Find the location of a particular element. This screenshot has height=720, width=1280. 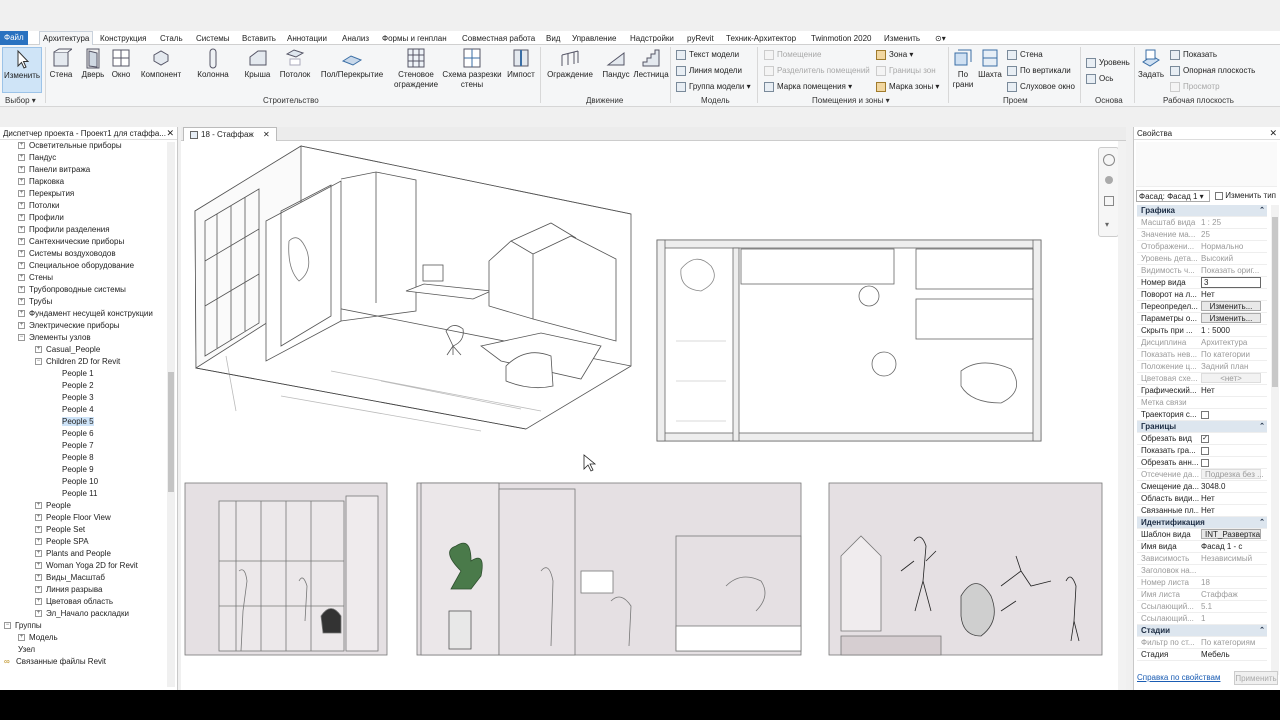

tree-item: People 1 is located at coordinates (78, 374).